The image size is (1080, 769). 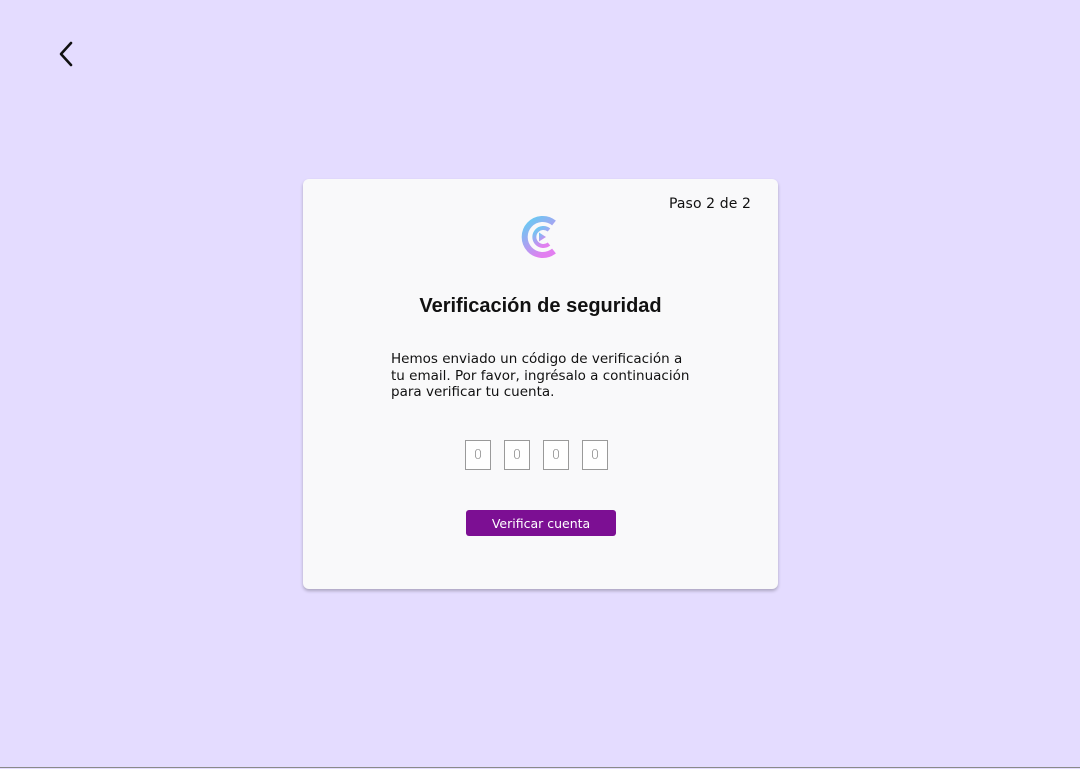 I want to click on code-input-group: 0 0 0 0, so click(x=536, y=455).